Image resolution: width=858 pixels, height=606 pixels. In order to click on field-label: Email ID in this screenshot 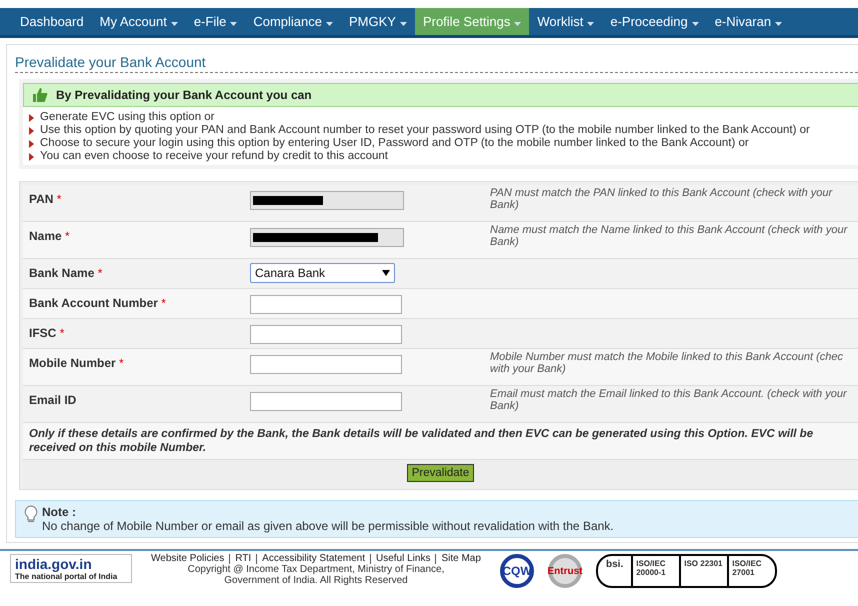, I will do `click(53, 399)`.